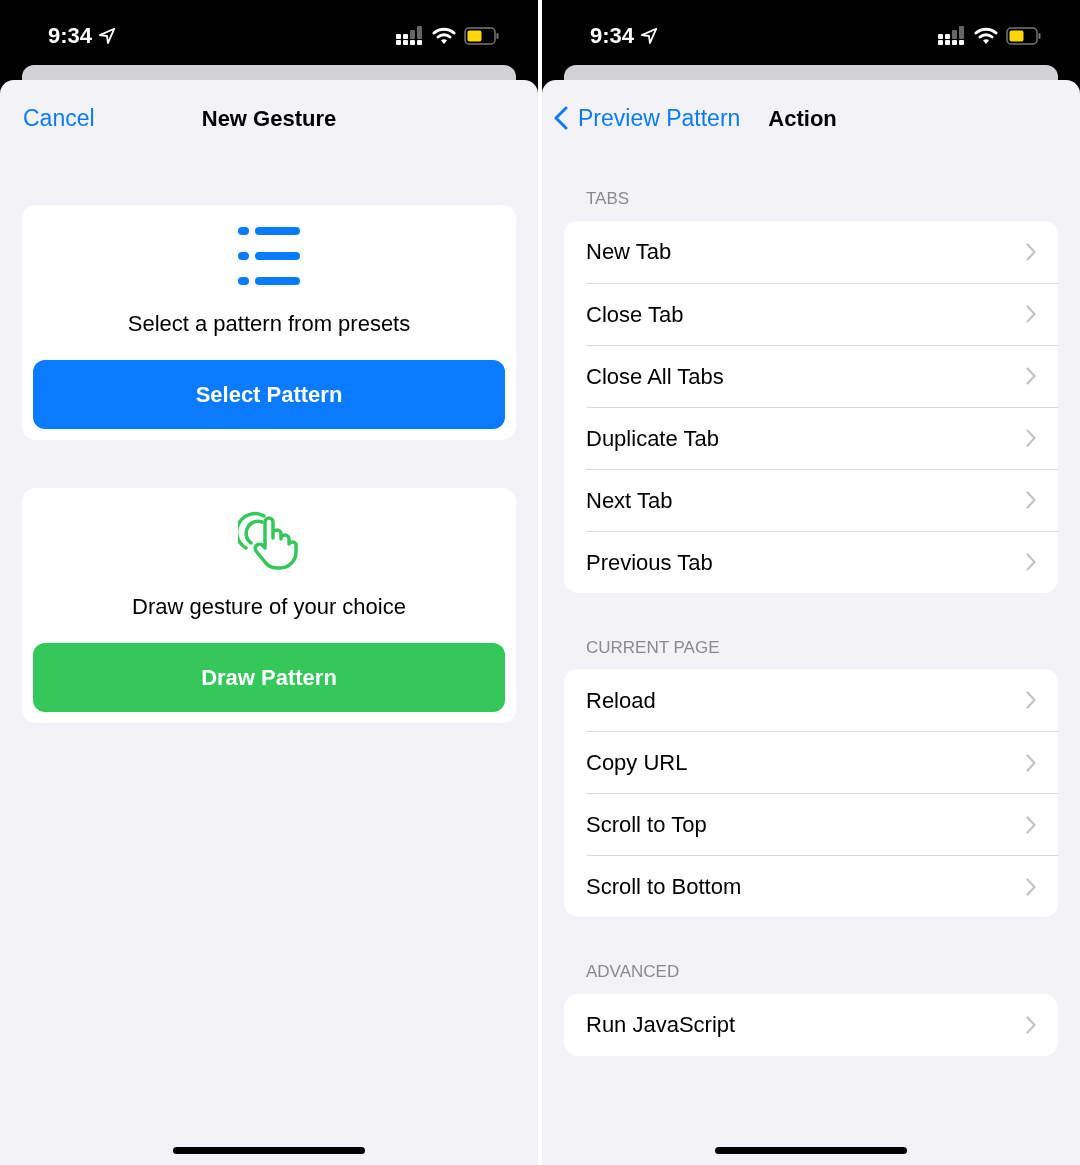 This screenshot has width=1080, height=1165. I want to click on cancel-button: Cancel, so click(59, 118).